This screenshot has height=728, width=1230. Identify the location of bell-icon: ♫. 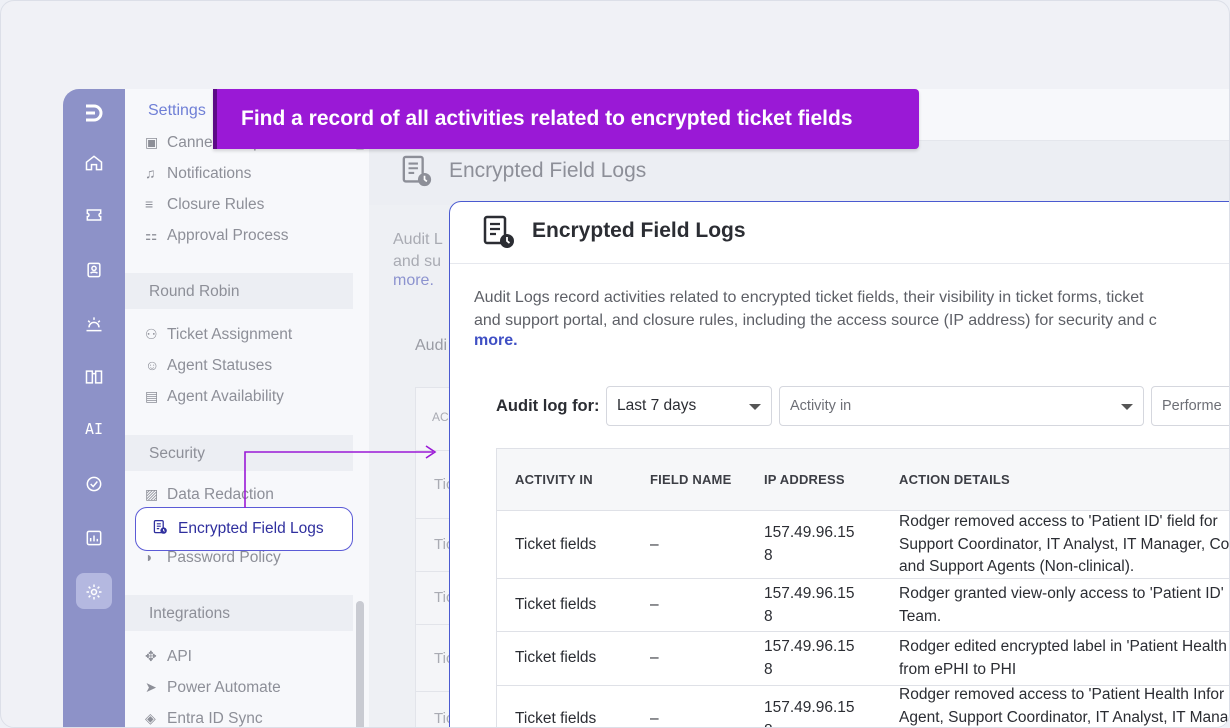
(150, 173).